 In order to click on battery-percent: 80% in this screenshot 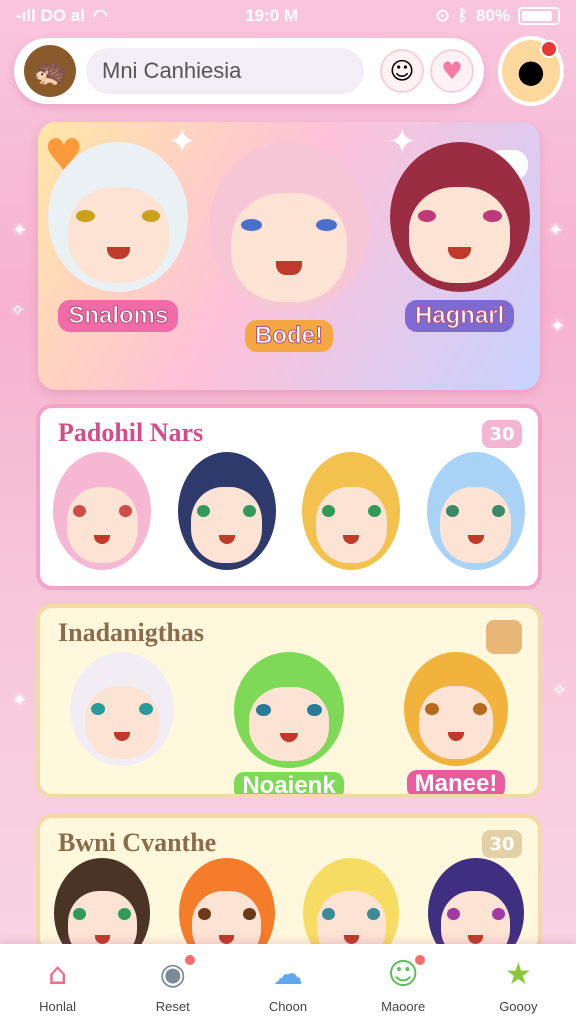, I will do `click(492, 15)`.